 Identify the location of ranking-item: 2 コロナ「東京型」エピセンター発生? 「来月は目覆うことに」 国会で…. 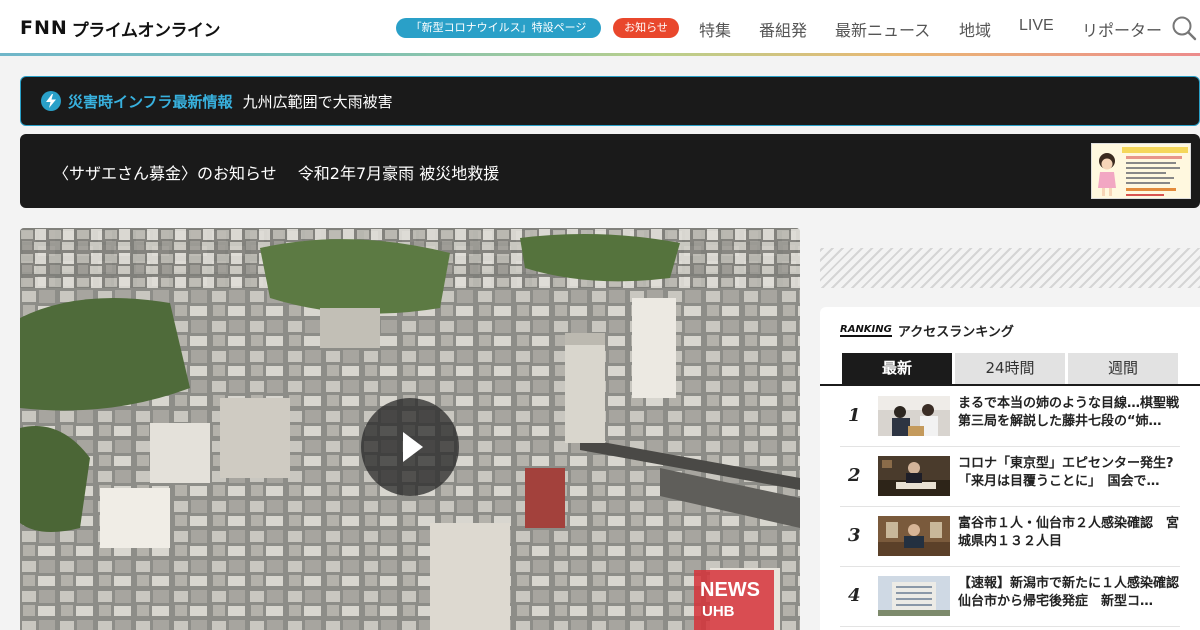
(1010, 477).